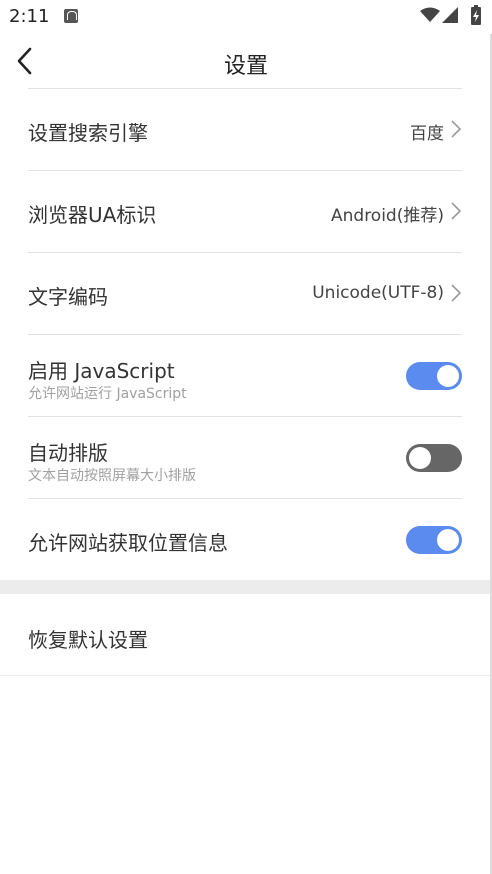 This screenshot has height=874, width=492. Describe the element at coordinates (378, 293) in the screenshot. I see `setting-value: Unicode(UTF-8)` at that location.